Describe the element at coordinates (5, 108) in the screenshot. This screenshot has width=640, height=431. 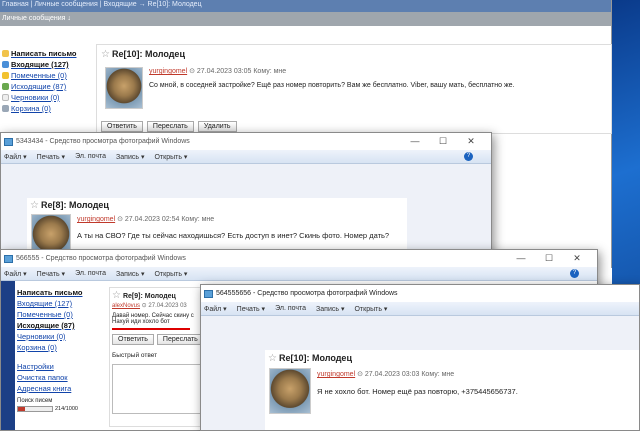
I see `trash-icon` at that location.